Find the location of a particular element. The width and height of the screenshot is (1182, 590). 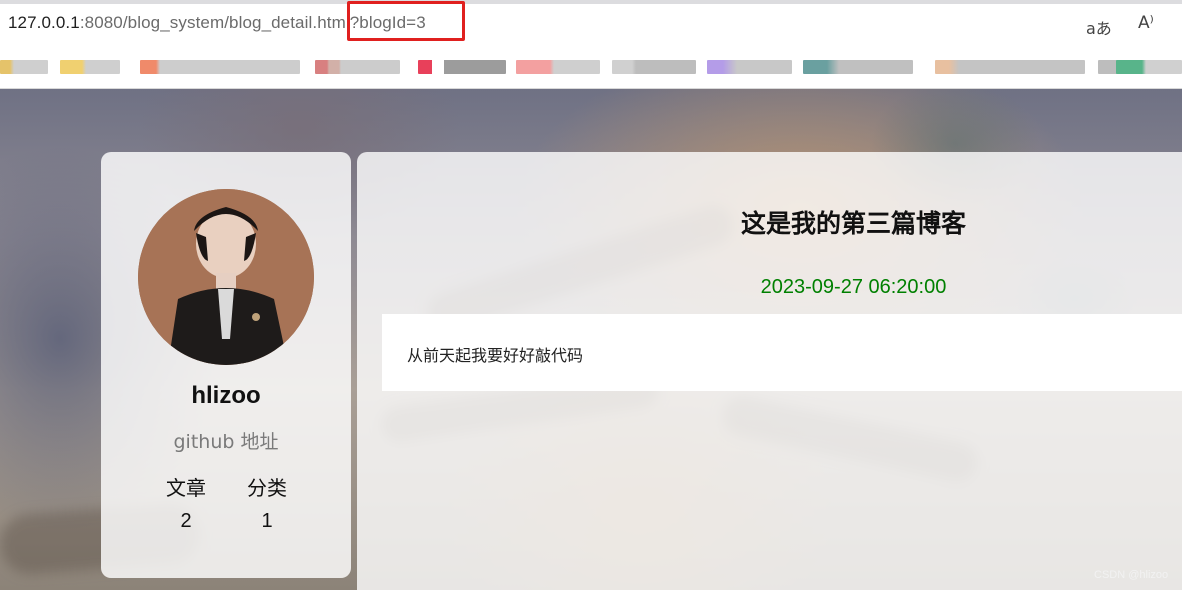

avatar is located at coordinates (226, 277).